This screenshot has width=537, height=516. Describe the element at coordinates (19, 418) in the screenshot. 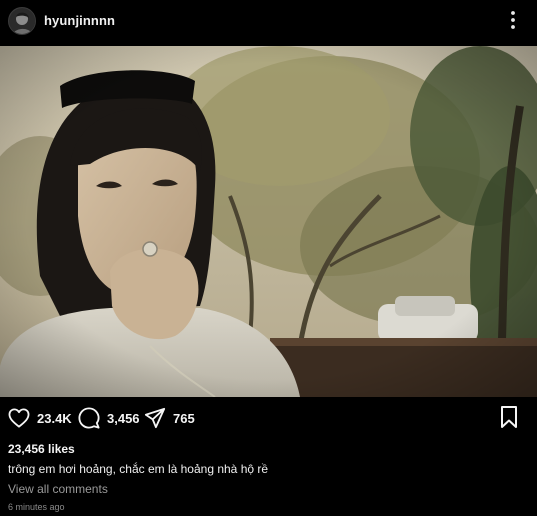

I see `heart-icon` at that location.